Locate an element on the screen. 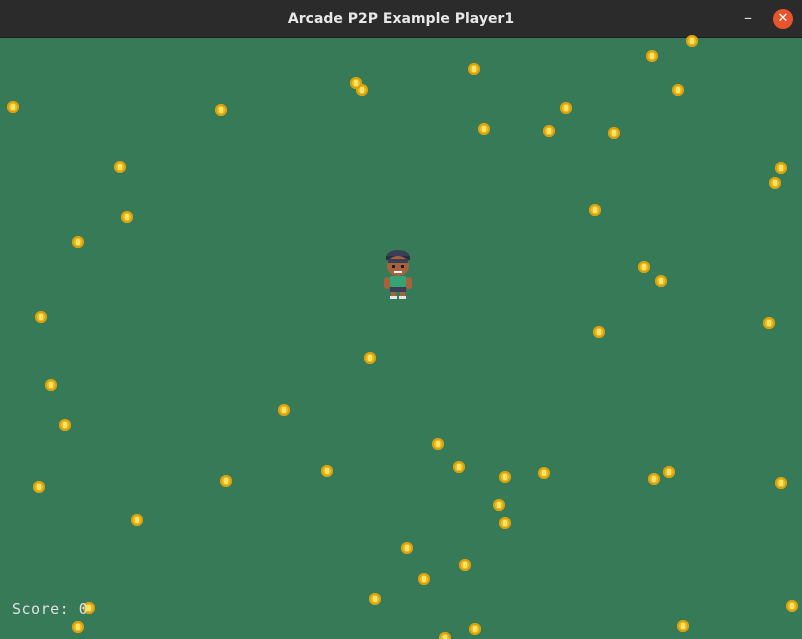 The image size is (802, 639). window-title: Arcade P2P Example Player1 is located at coordinates (401, 19).